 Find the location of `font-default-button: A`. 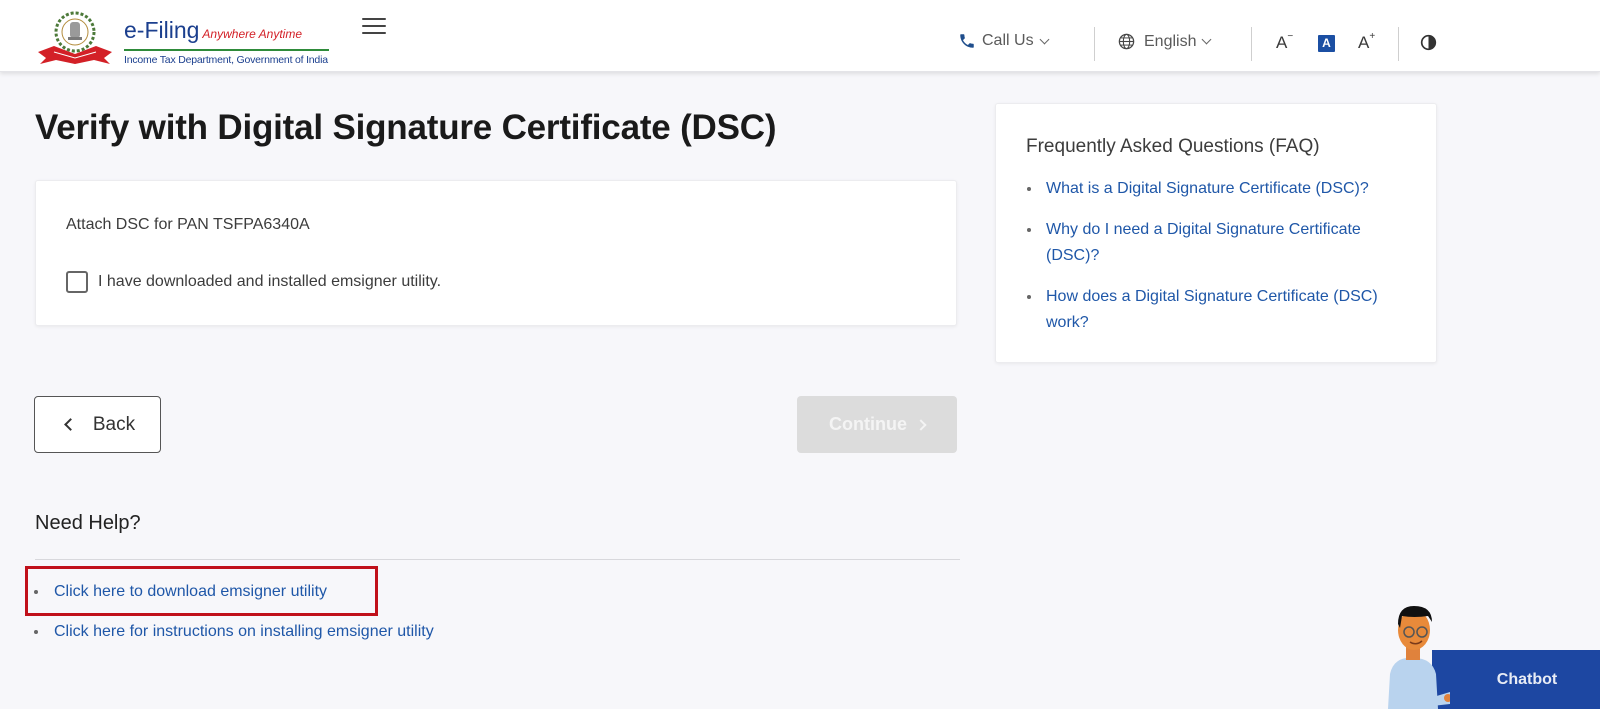

font-default-button: A is located at coordinates (1326, 43).